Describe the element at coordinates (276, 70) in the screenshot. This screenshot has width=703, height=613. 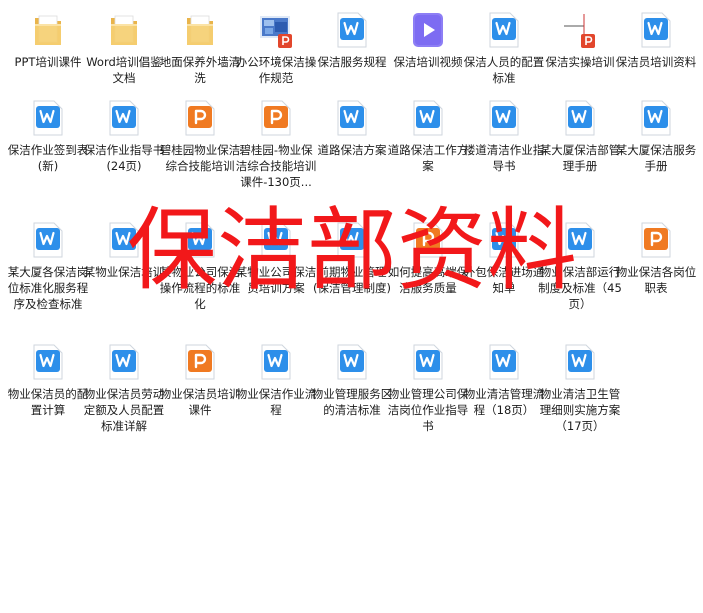
I see `file-label: 办公环境保洁操作规范` at that location.